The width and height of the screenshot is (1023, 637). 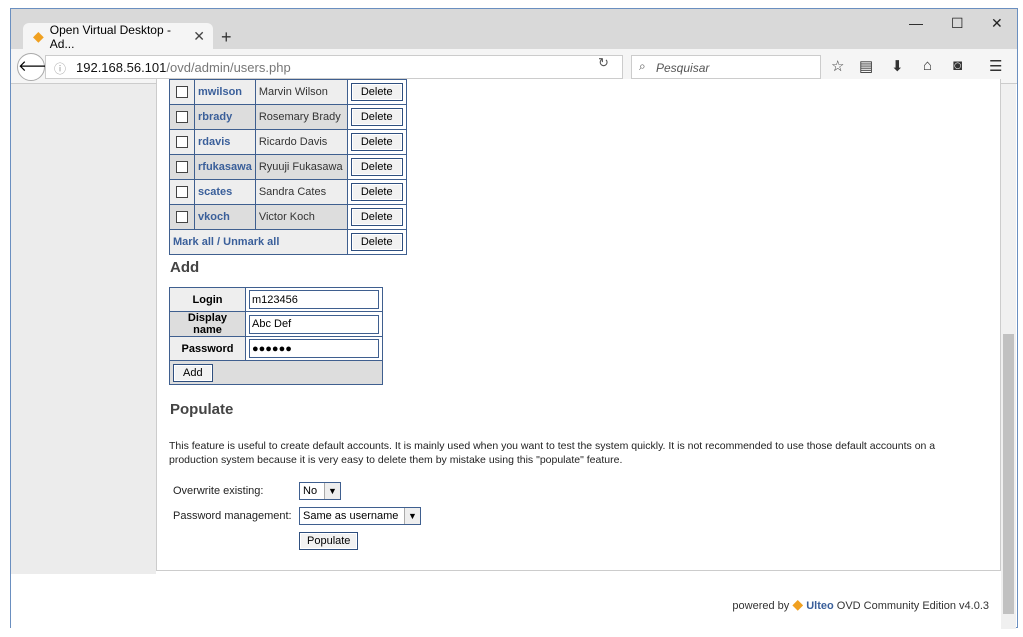 What do you see at coordinates (214, 217) in the screenshot?
I see `user-login-link: vkoch` at bounding box center [214, 217].